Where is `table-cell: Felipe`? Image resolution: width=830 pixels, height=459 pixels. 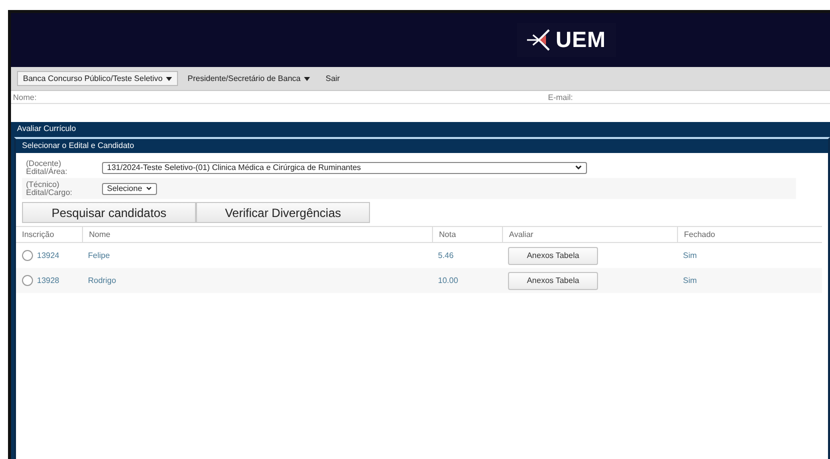 table-cell: Felipe is located at coordinates (99, 255).